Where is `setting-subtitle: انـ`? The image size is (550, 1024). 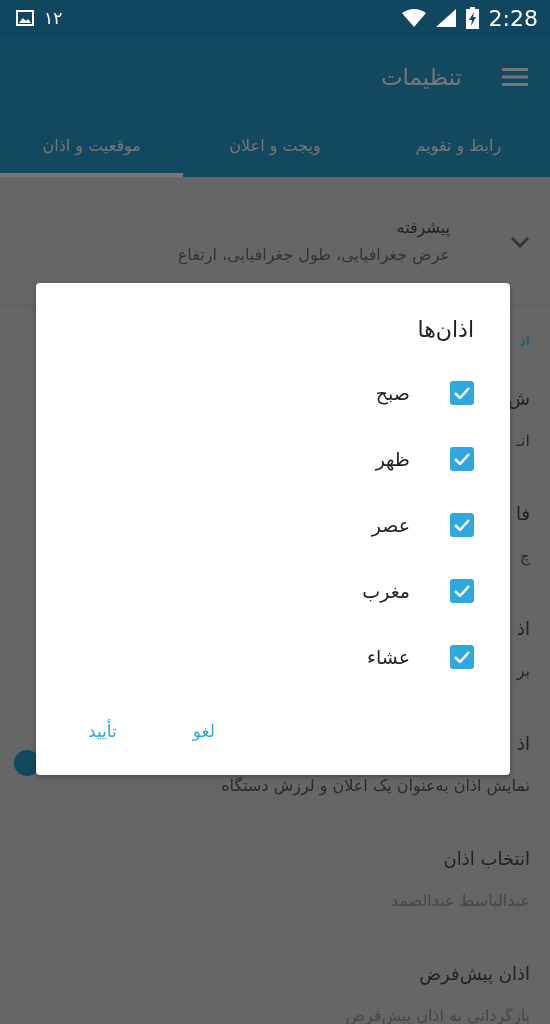
setting-subtitle: انـ is located at coordinates (522, 441).